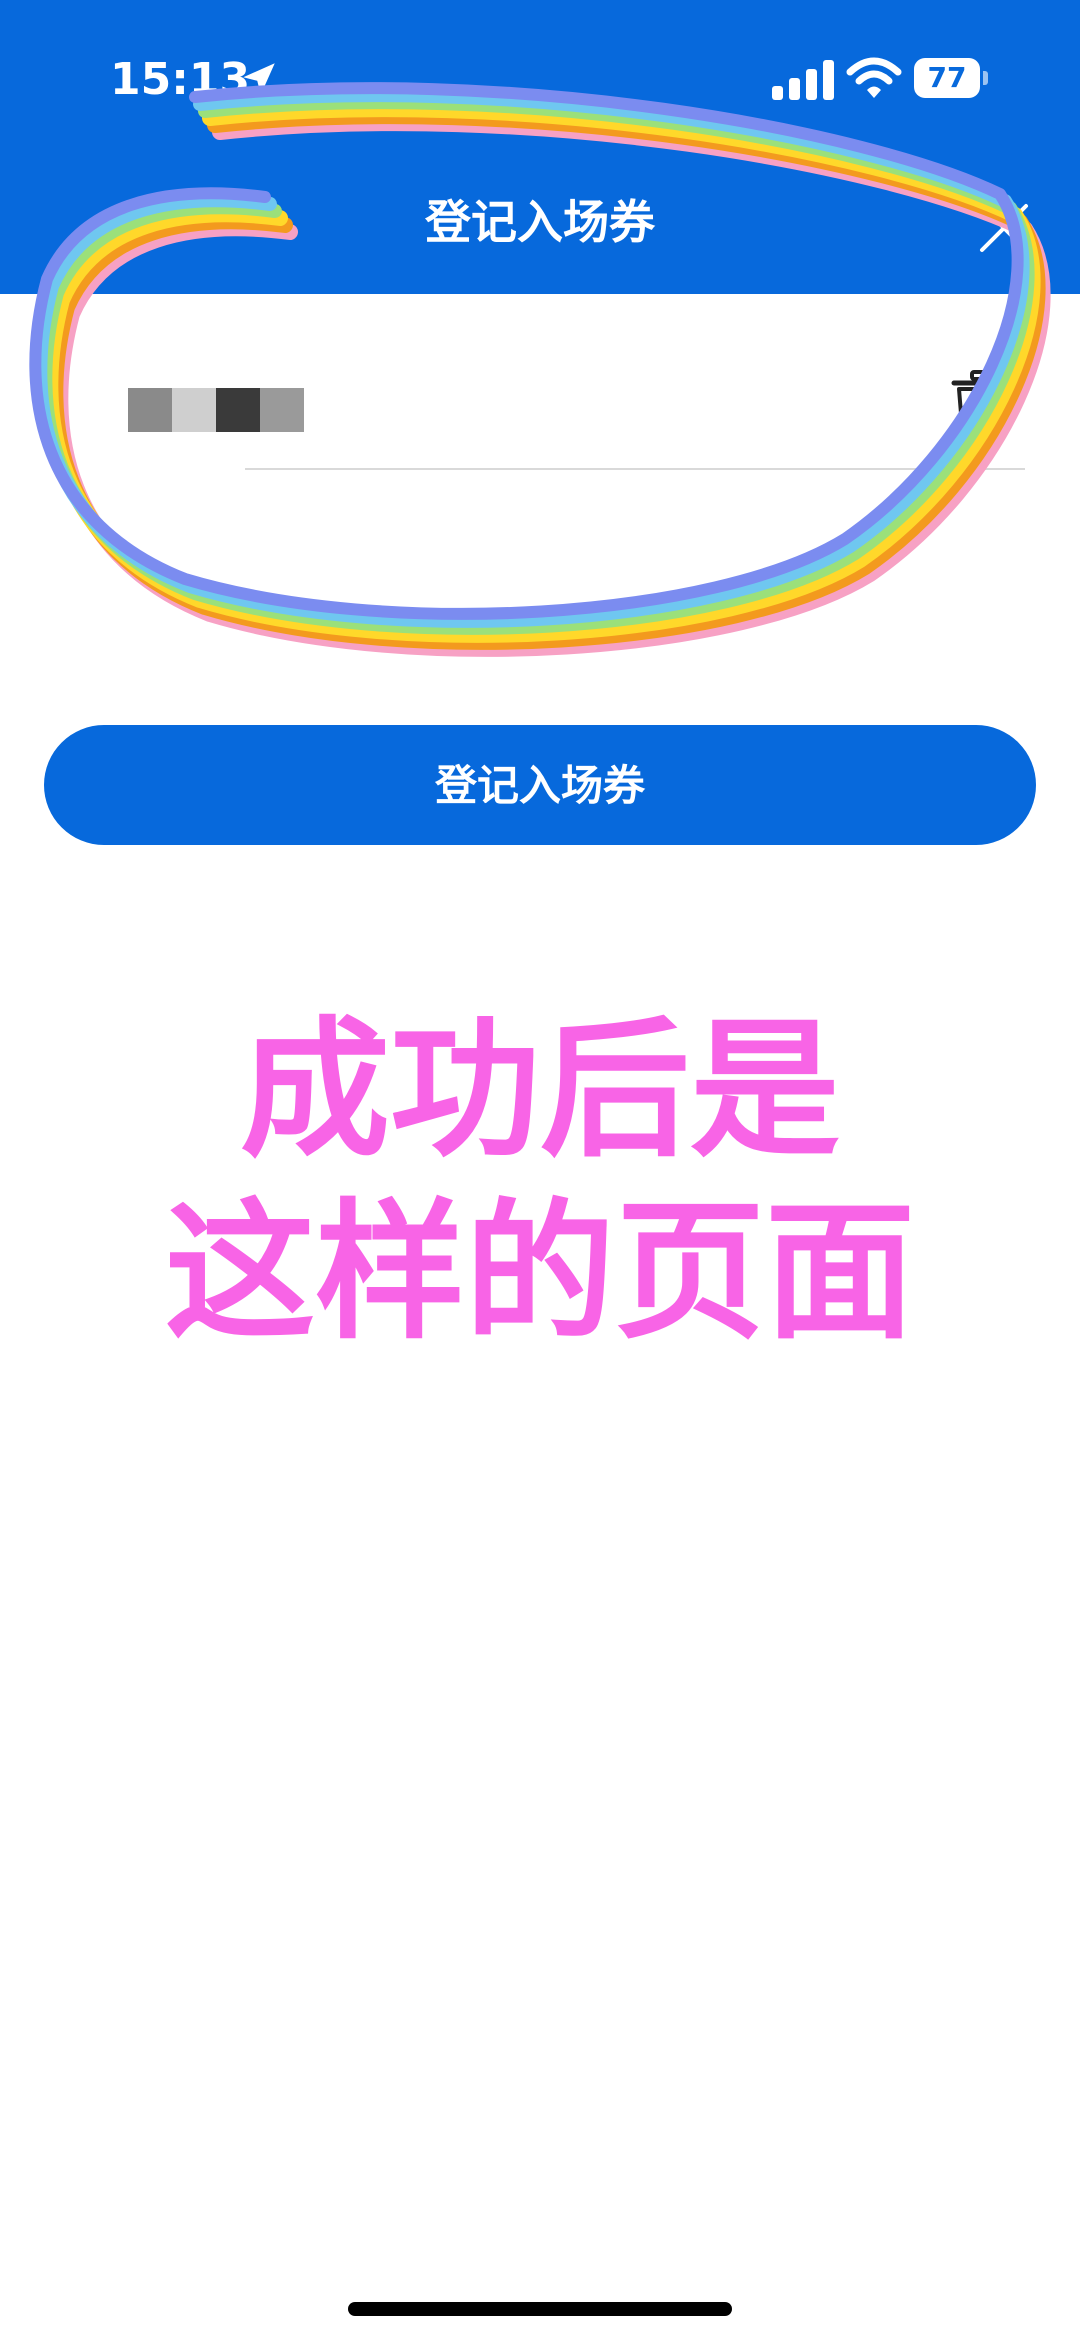  Describe the element at coordinates (947, 78) in the screenshot. I see `battery-level: 77` at that location.